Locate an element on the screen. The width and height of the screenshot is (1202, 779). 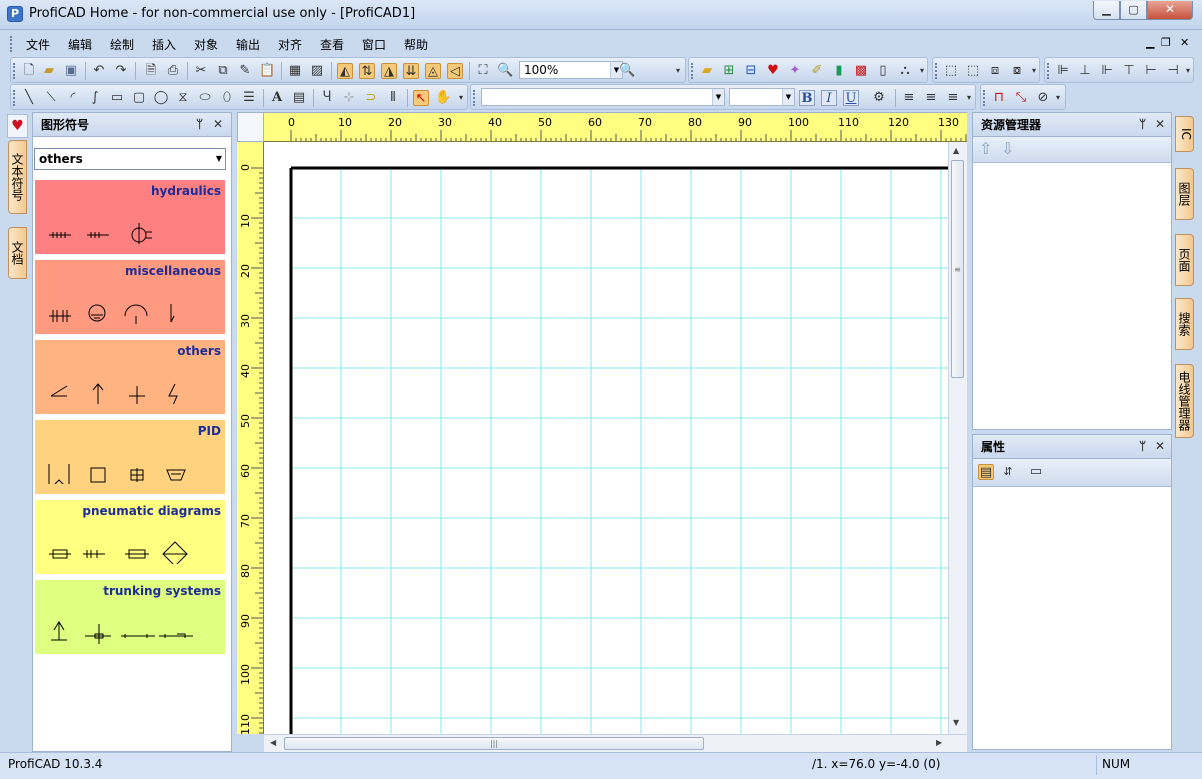
scroll-down-icon: ▼ is located at coordinates (956, 722).